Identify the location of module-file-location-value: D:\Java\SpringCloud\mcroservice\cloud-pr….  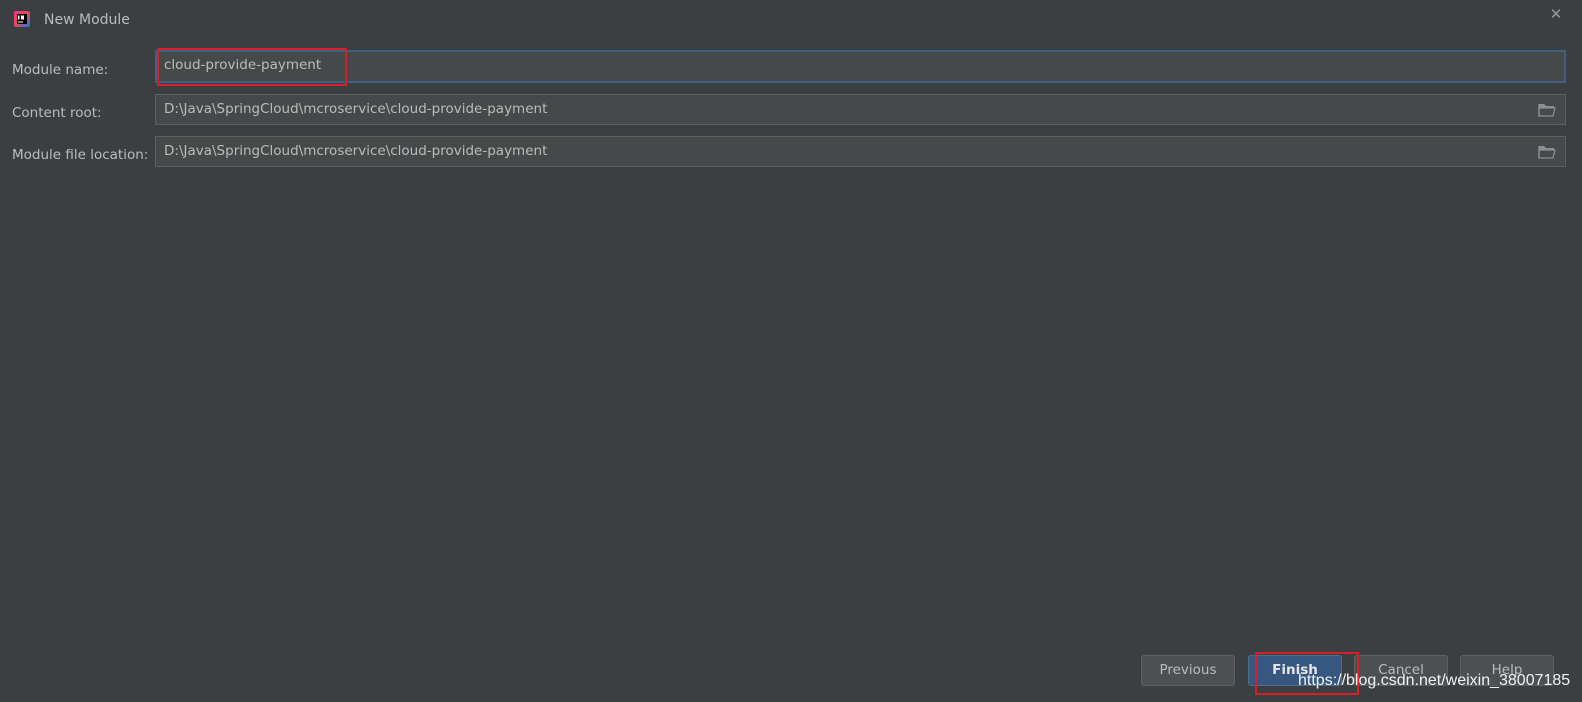
(356, 151).